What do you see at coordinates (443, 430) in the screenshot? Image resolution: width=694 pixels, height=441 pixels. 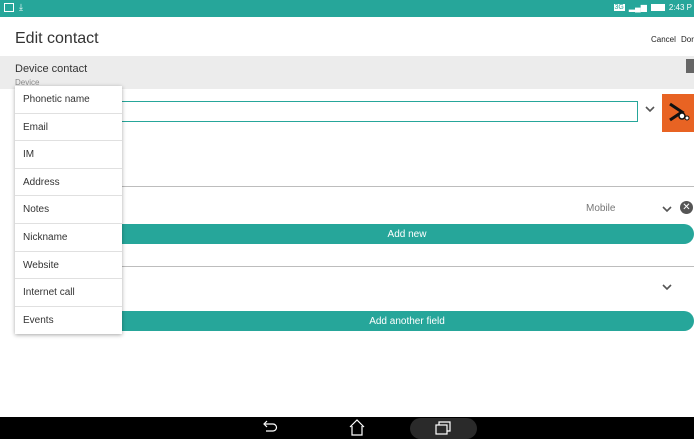 I see `recent-apps-icon` at bounding box center [443, 430].